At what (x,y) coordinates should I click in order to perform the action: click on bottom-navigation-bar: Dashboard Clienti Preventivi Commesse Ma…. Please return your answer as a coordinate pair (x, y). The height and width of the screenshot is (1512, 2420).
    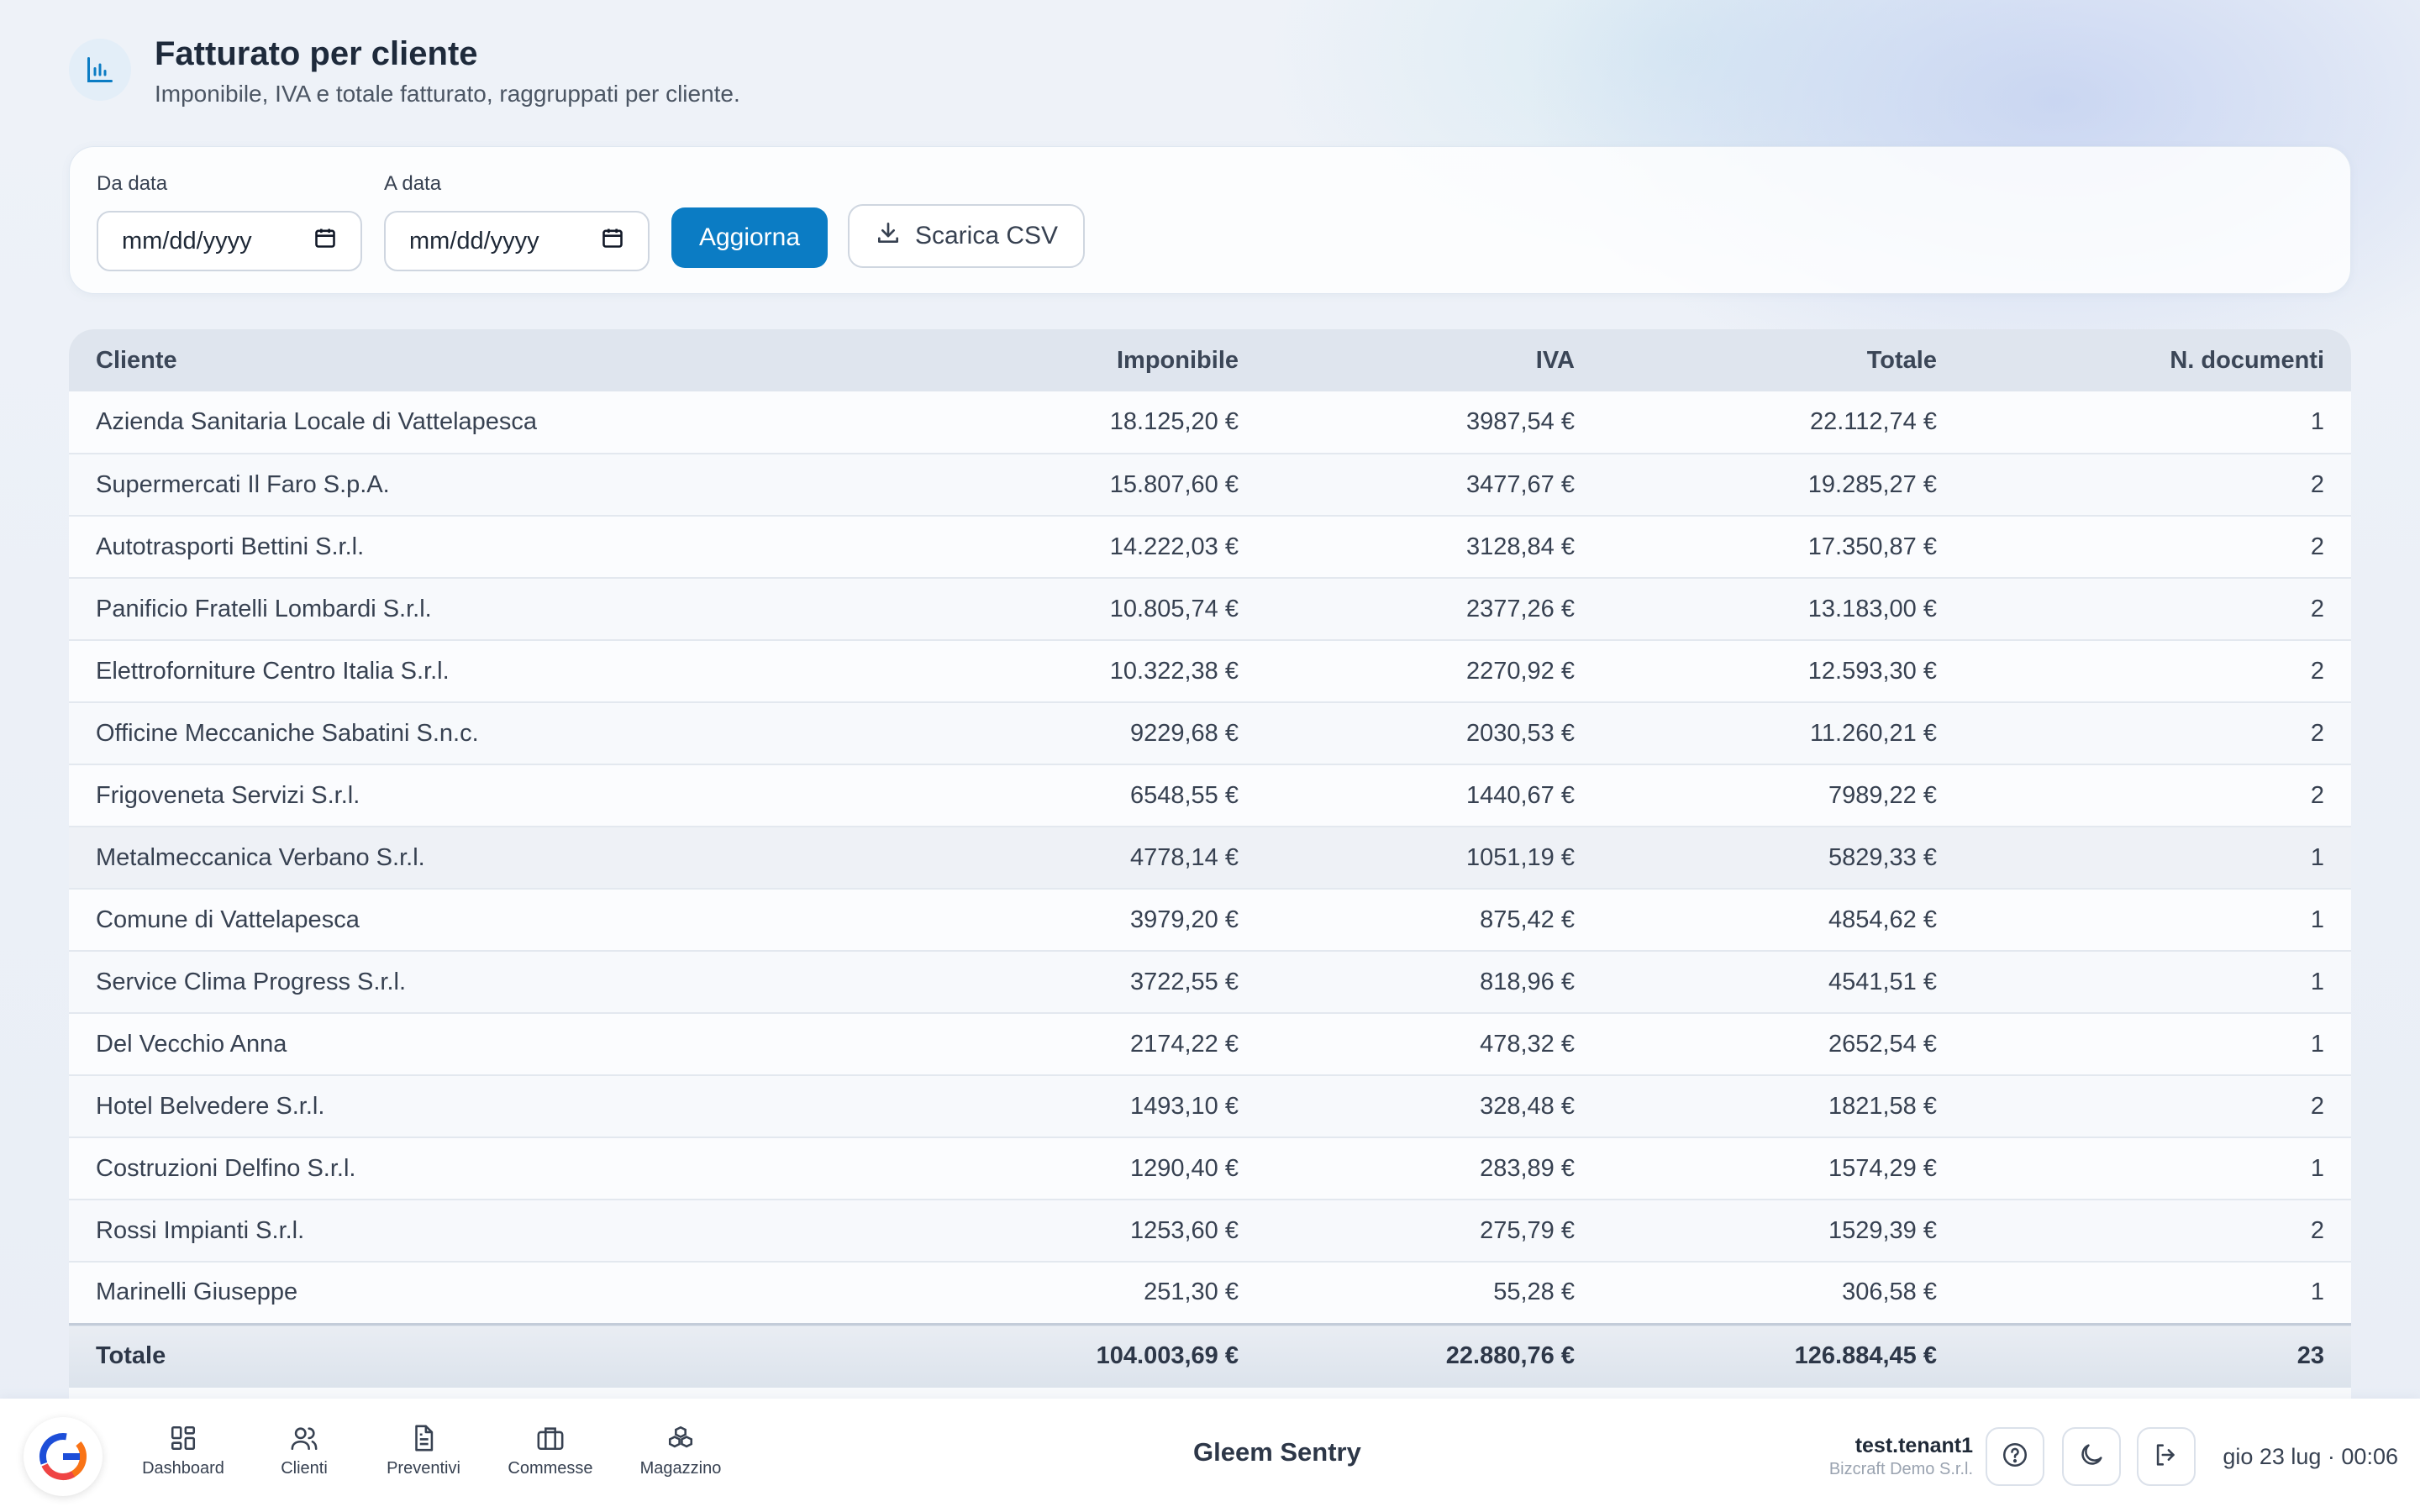
    Looking at the image, I should click on (1210, 1455).